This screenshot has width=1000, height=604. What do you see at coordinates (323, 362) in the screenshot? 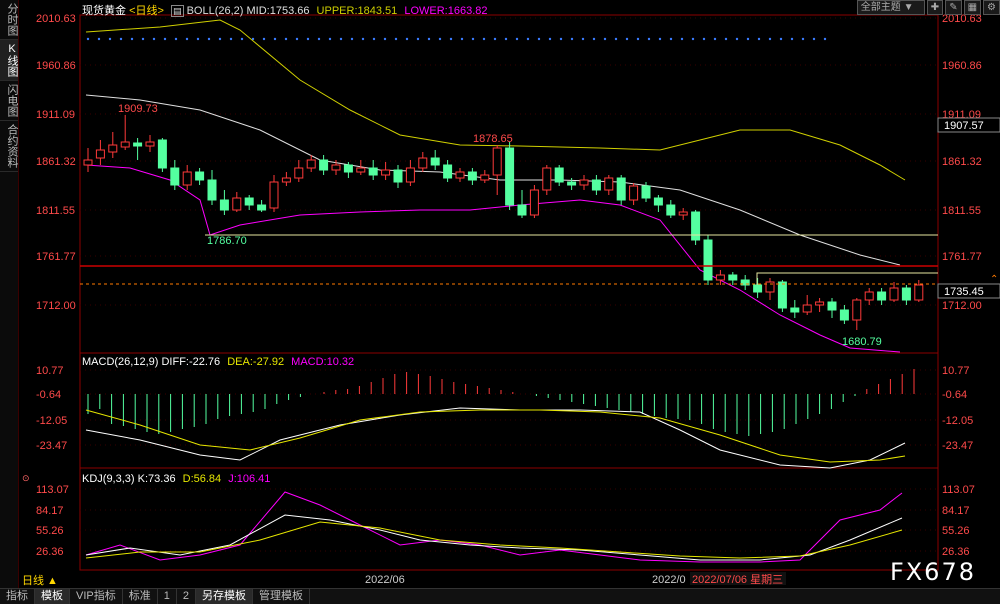
I see `macd-value: MACD:10.32` at bounding box center [323, 362].